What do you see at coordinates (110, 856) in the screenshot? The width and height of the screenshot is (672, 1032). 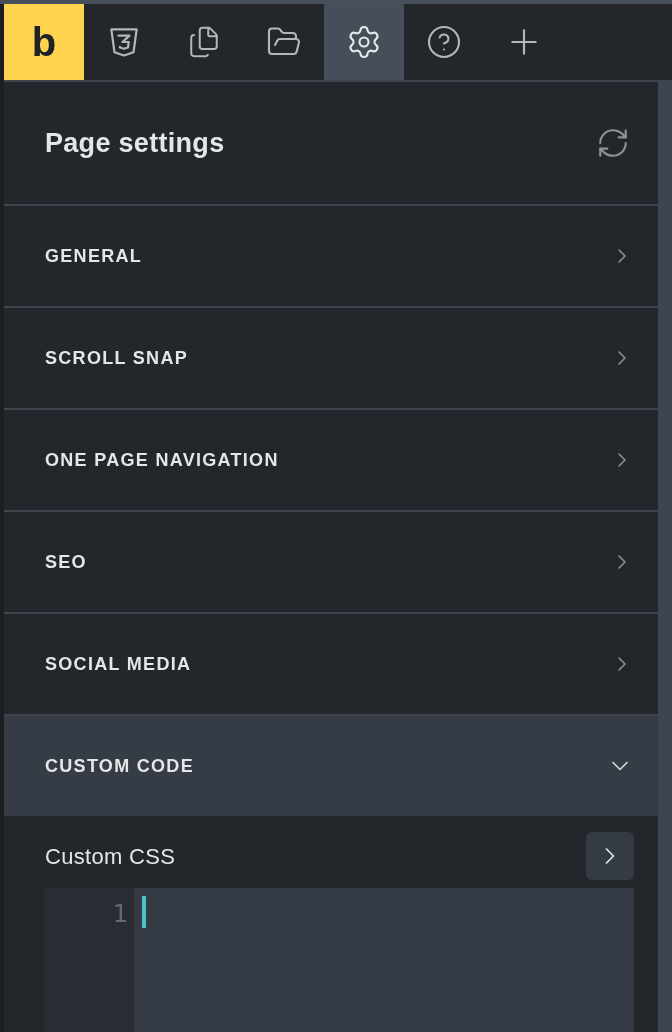 I see `field-label: Custom CSS` at bounding box center [110, 856].